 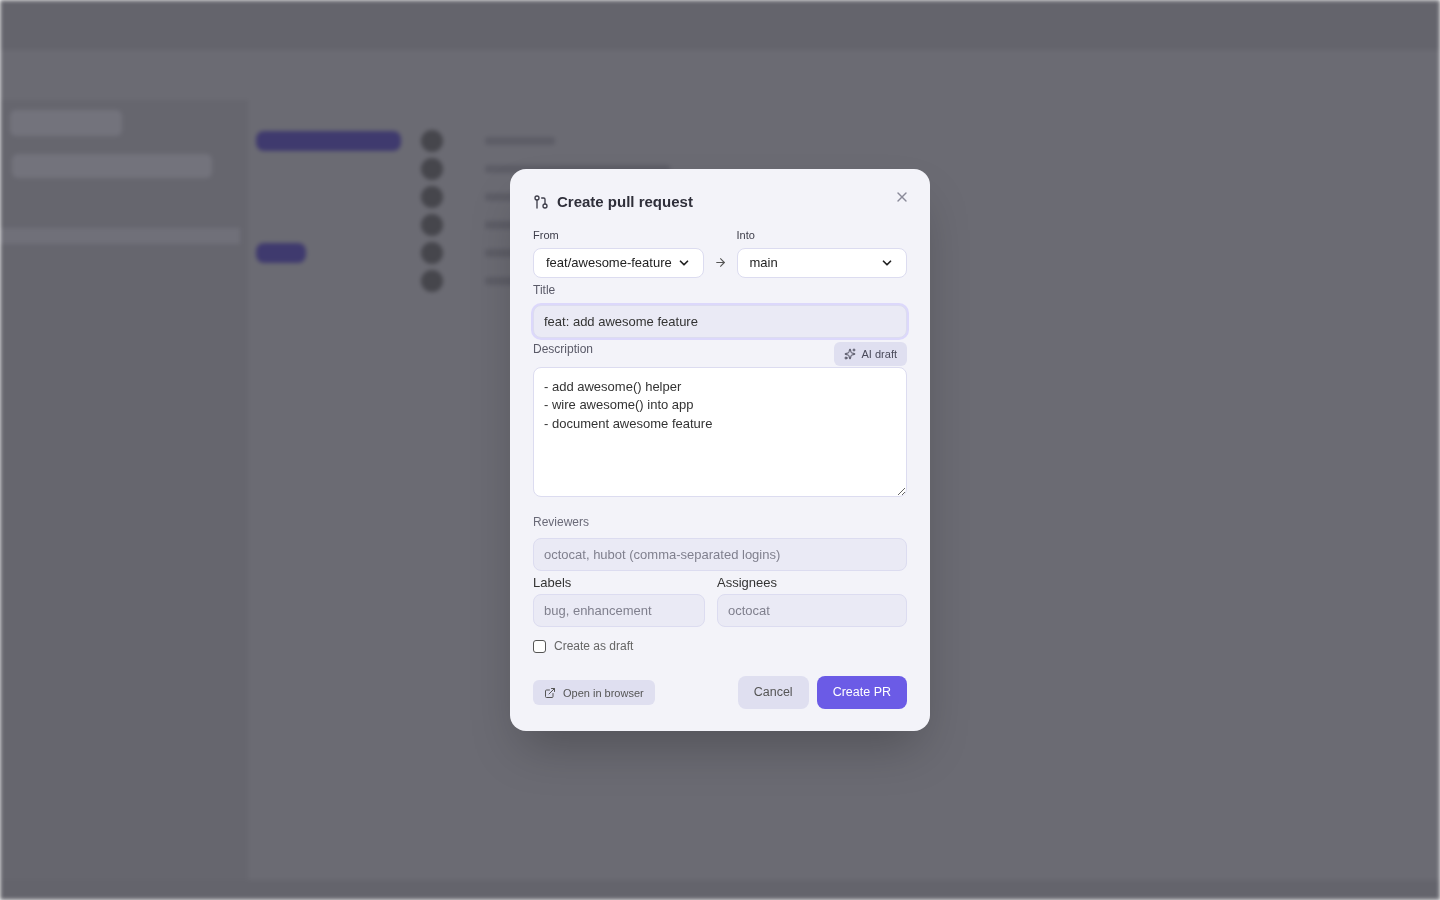 What do you see at coordinates (747, 582) in the screenshot?
I see `assignees-label: Assignees` at bounding box center [747, 582].